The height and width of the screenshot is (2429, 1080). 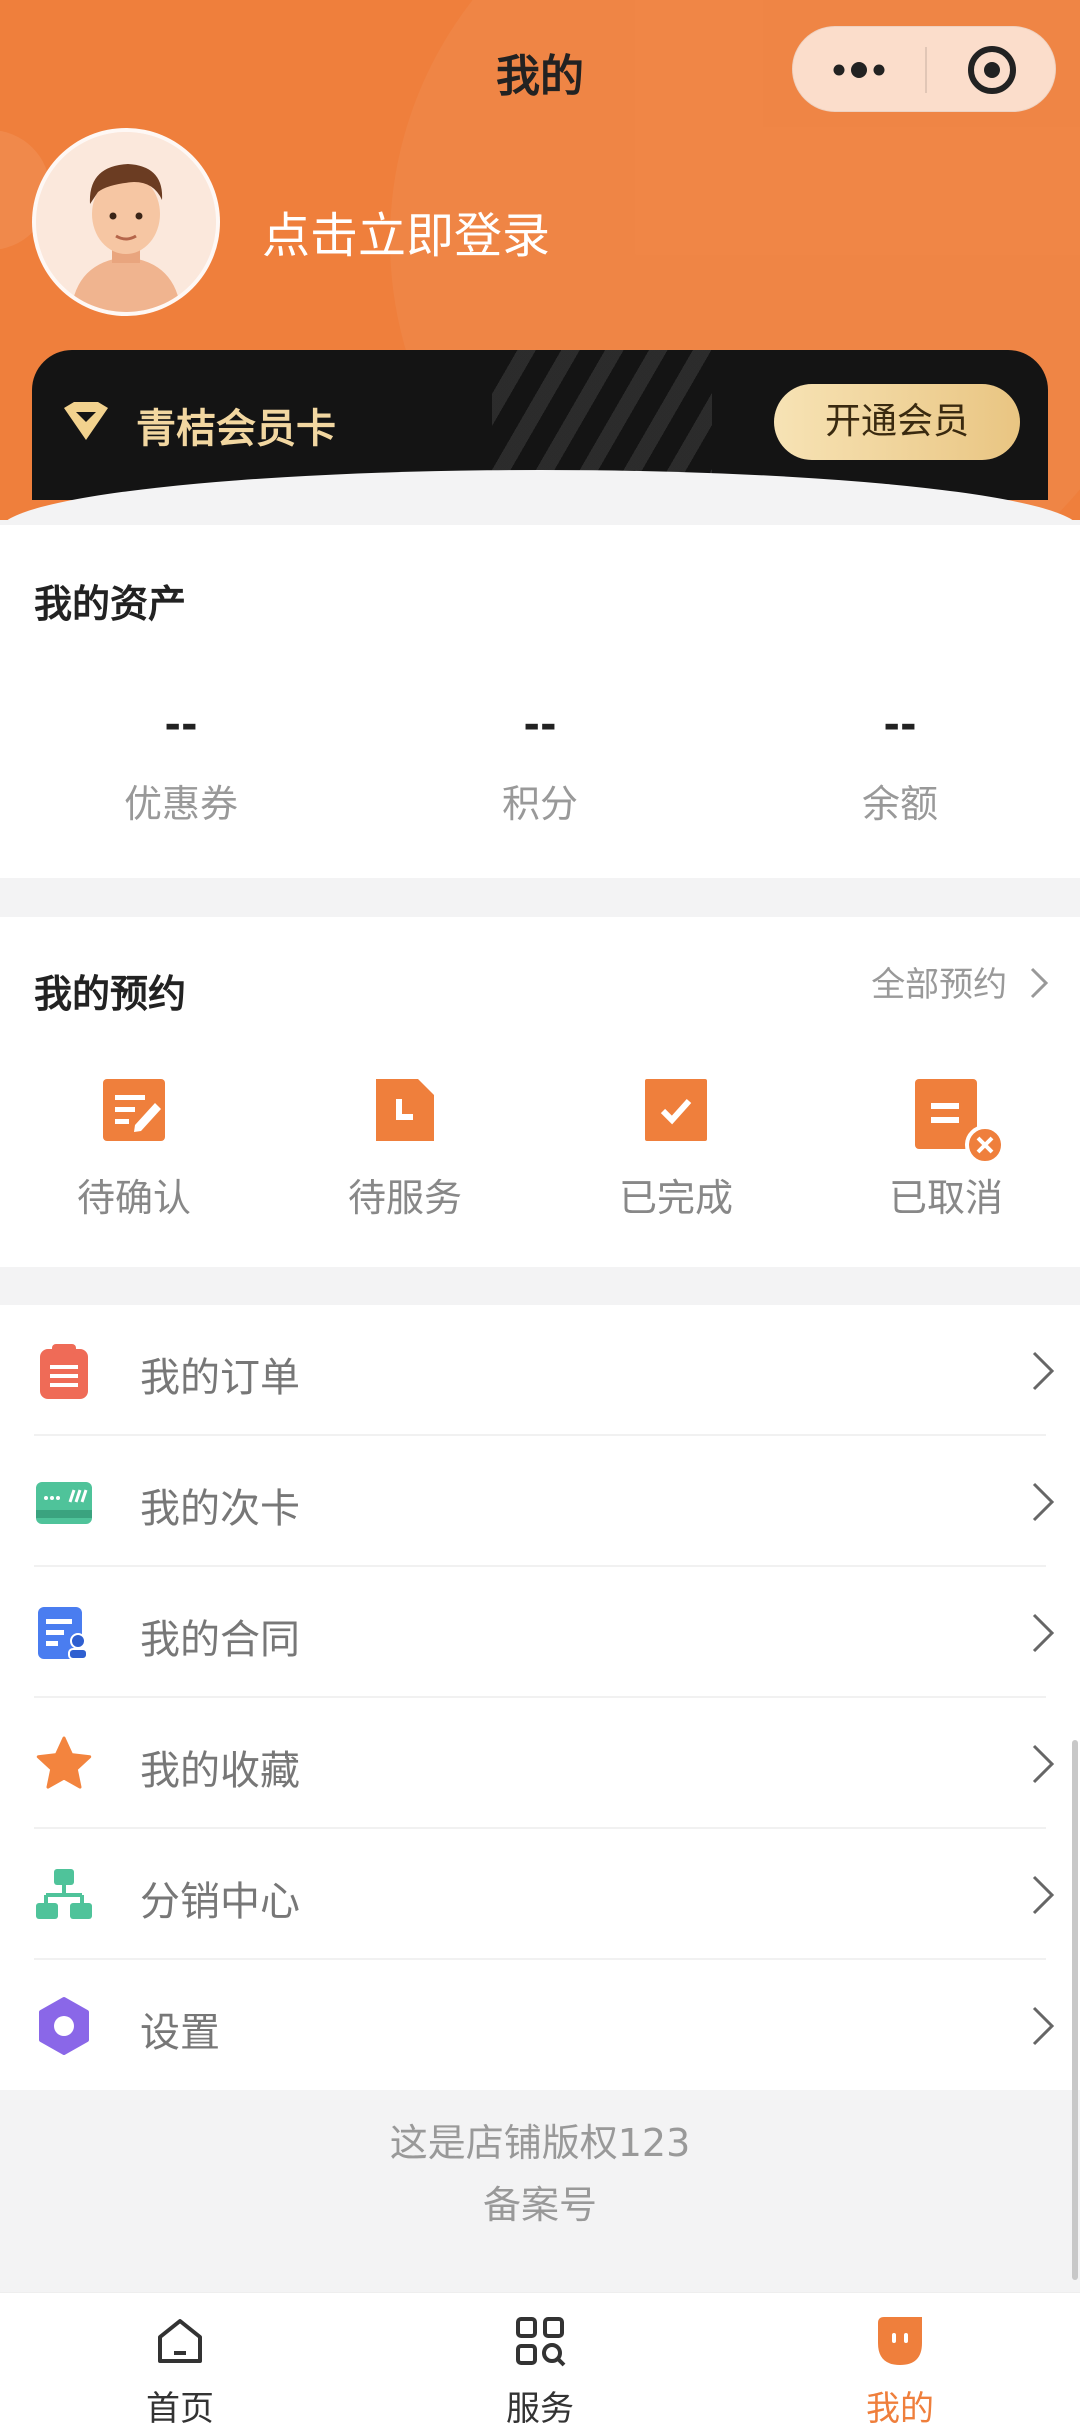 I want to click on asset-points: -- 积分, so click(x=540, y=761).